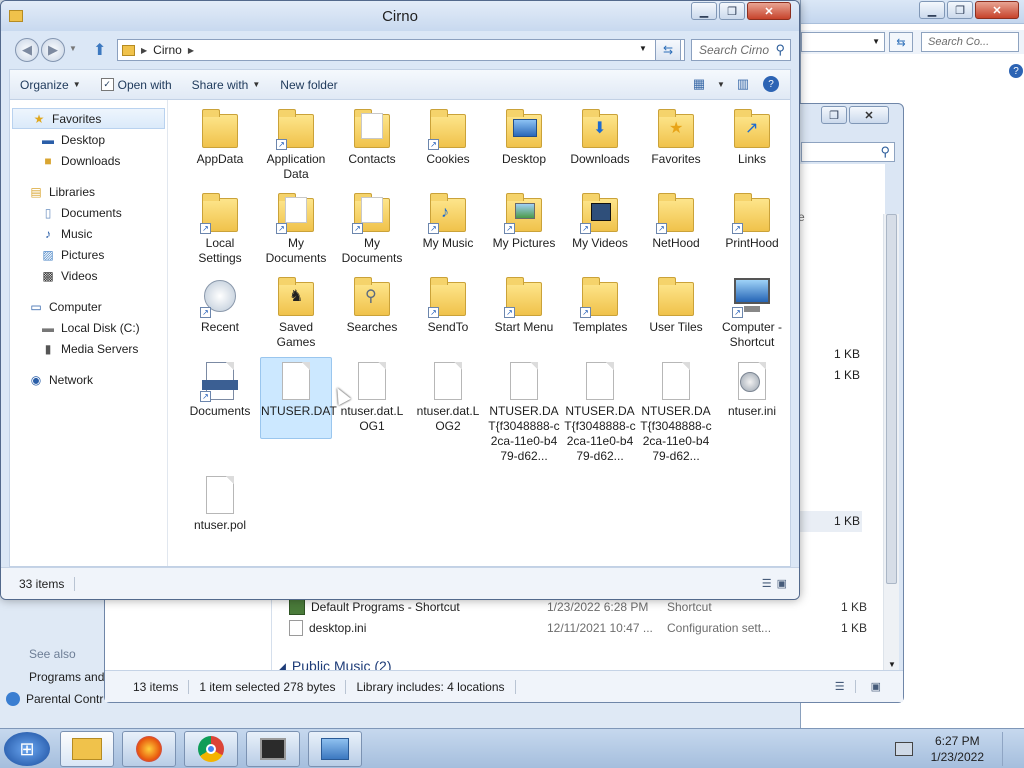  What do you see at coordinates (780, 50) in the screenshot?
I see `search-icon: ⚲` at bounding box center [780, 50].